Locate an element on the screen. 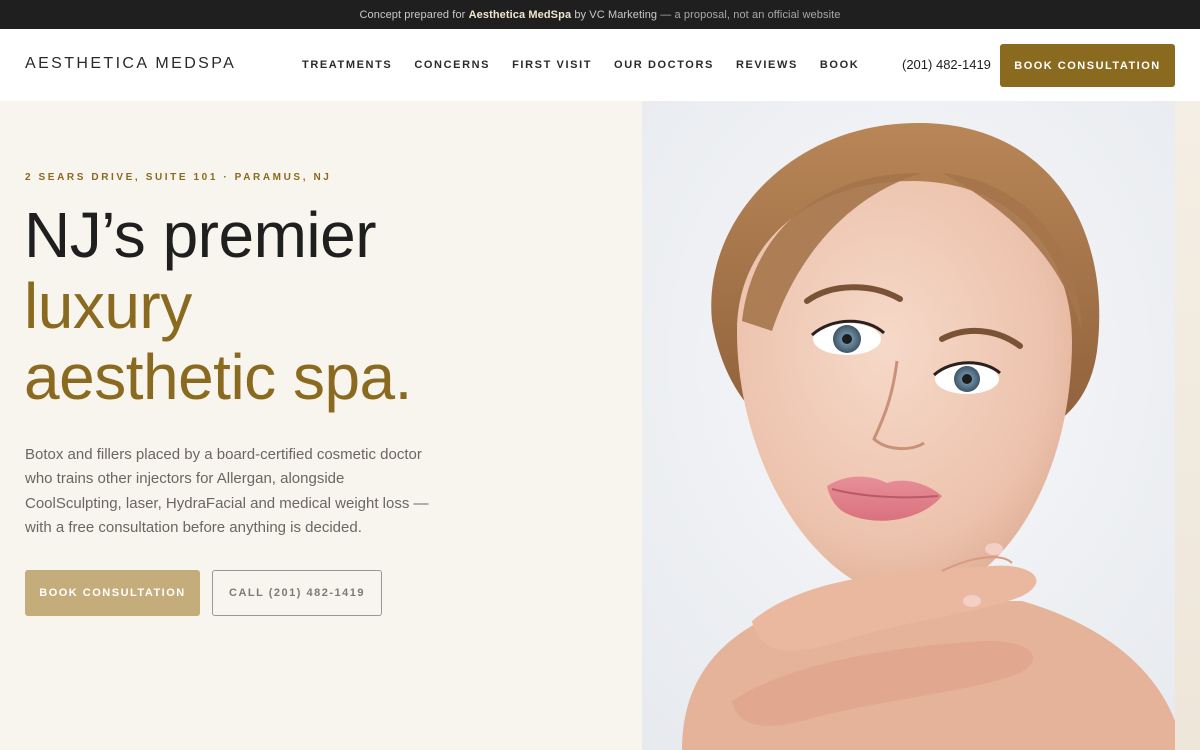 This screenshot has height=750, width=1200. hero-call-button: CALL (201) 482-1419 is located at coordinates (297, 593).